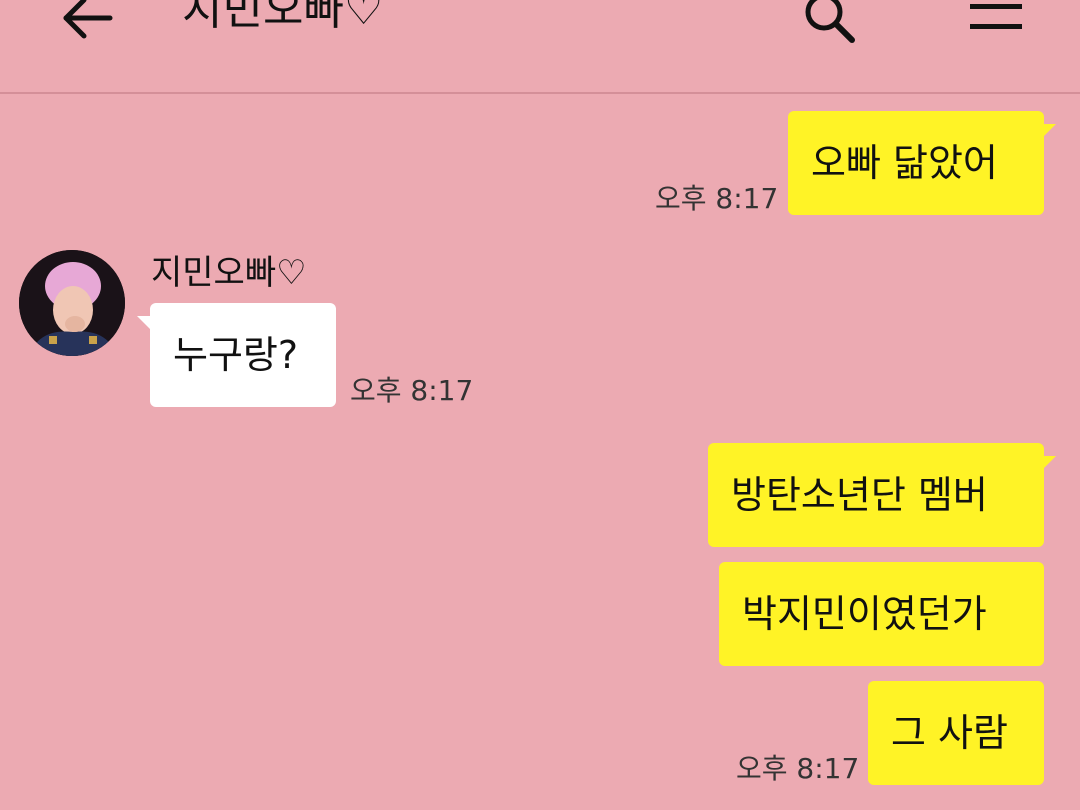 This screenshot has width=1080, height=810. I want to click on my-message-bubble: 오빠 닮았어, so click(916, 163).